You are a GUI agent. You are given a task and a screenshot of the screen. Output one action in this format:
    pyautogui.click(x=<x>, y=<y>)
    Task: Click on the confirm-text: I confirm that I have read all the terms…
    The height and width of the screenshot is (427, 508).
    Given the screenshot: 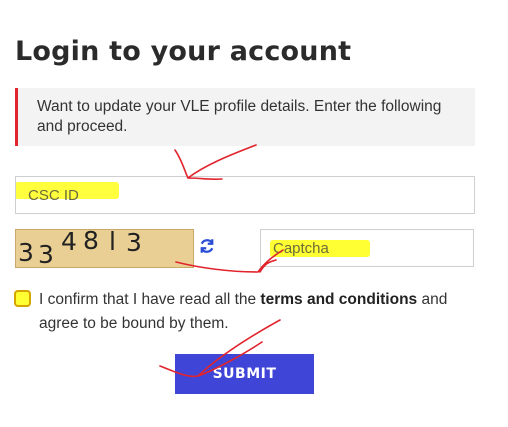 What is the action you would take?
    pyautogui.click(x=261, y=312)
    